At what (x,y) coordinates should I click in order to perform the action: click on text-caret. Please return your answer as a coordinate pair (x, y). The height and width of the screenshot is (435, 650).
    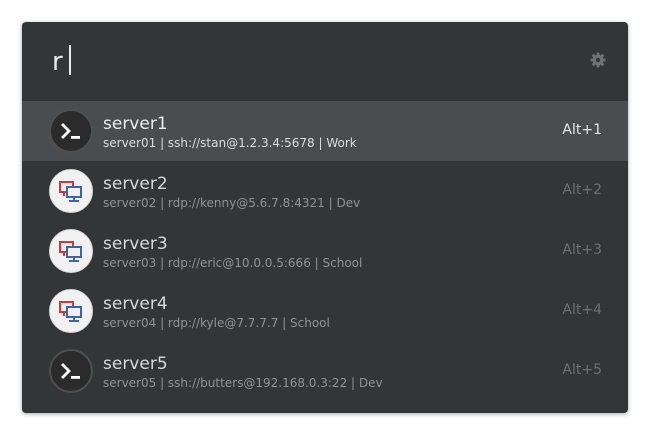
    Looking at the image, I should click on (69, 60).